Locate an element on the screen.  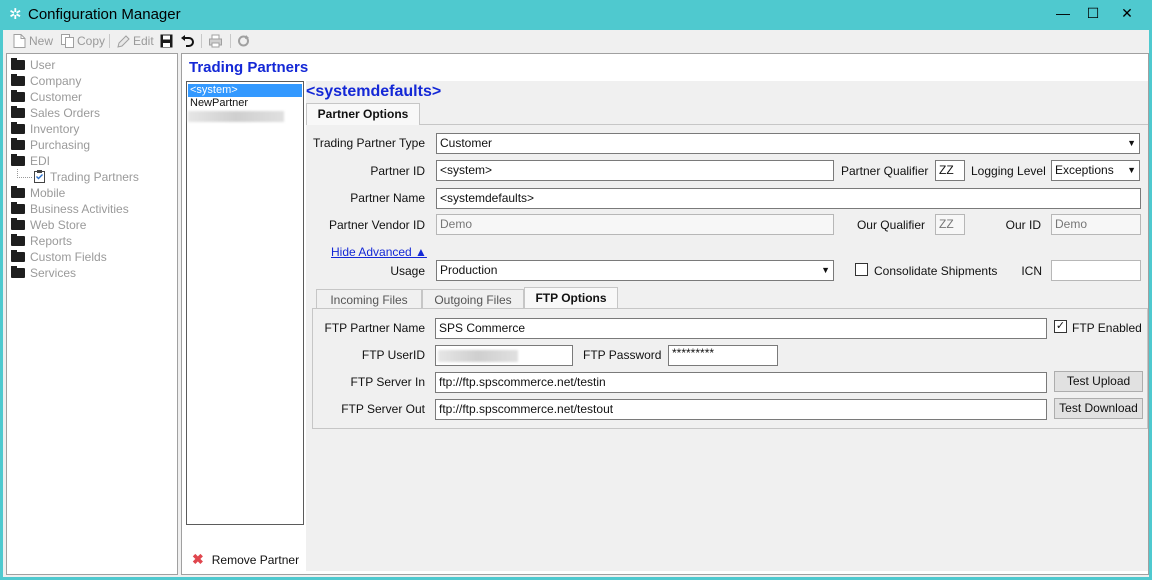
nav-item-trading-partners: Trading Partners is located at coordinates (78, 177).